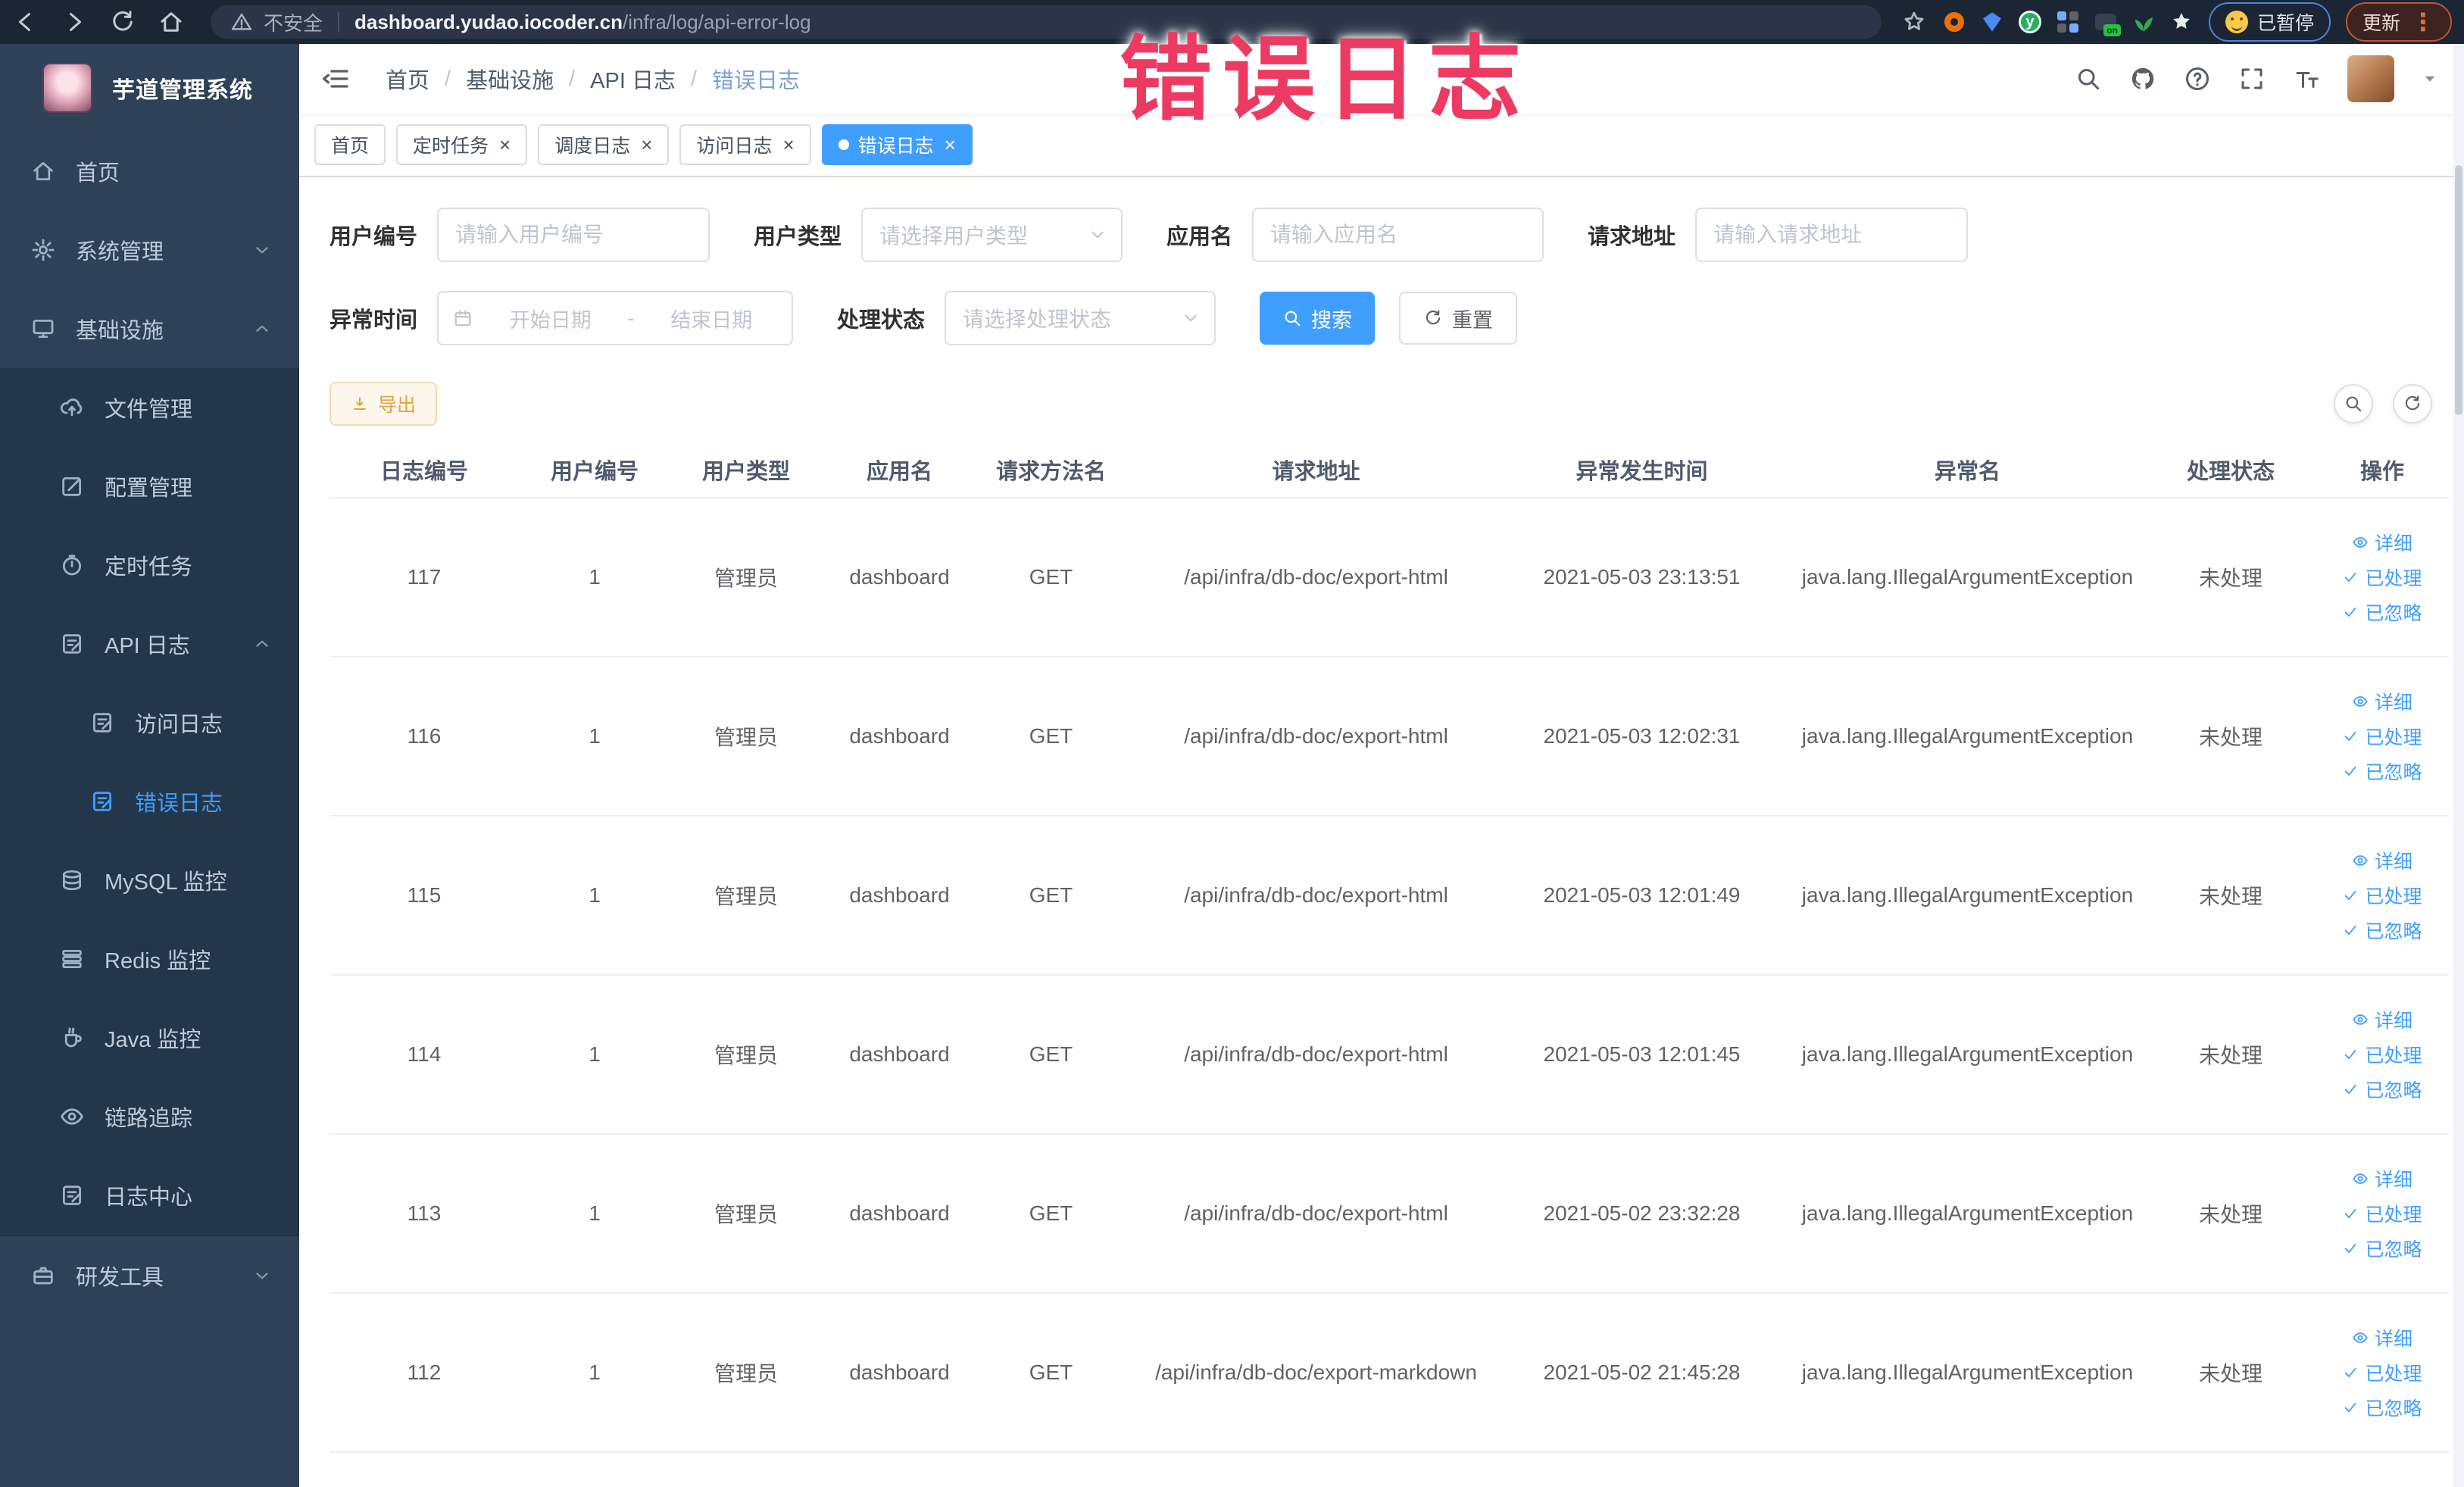  I want to click on tab-home: 首页, so click(350, 144).